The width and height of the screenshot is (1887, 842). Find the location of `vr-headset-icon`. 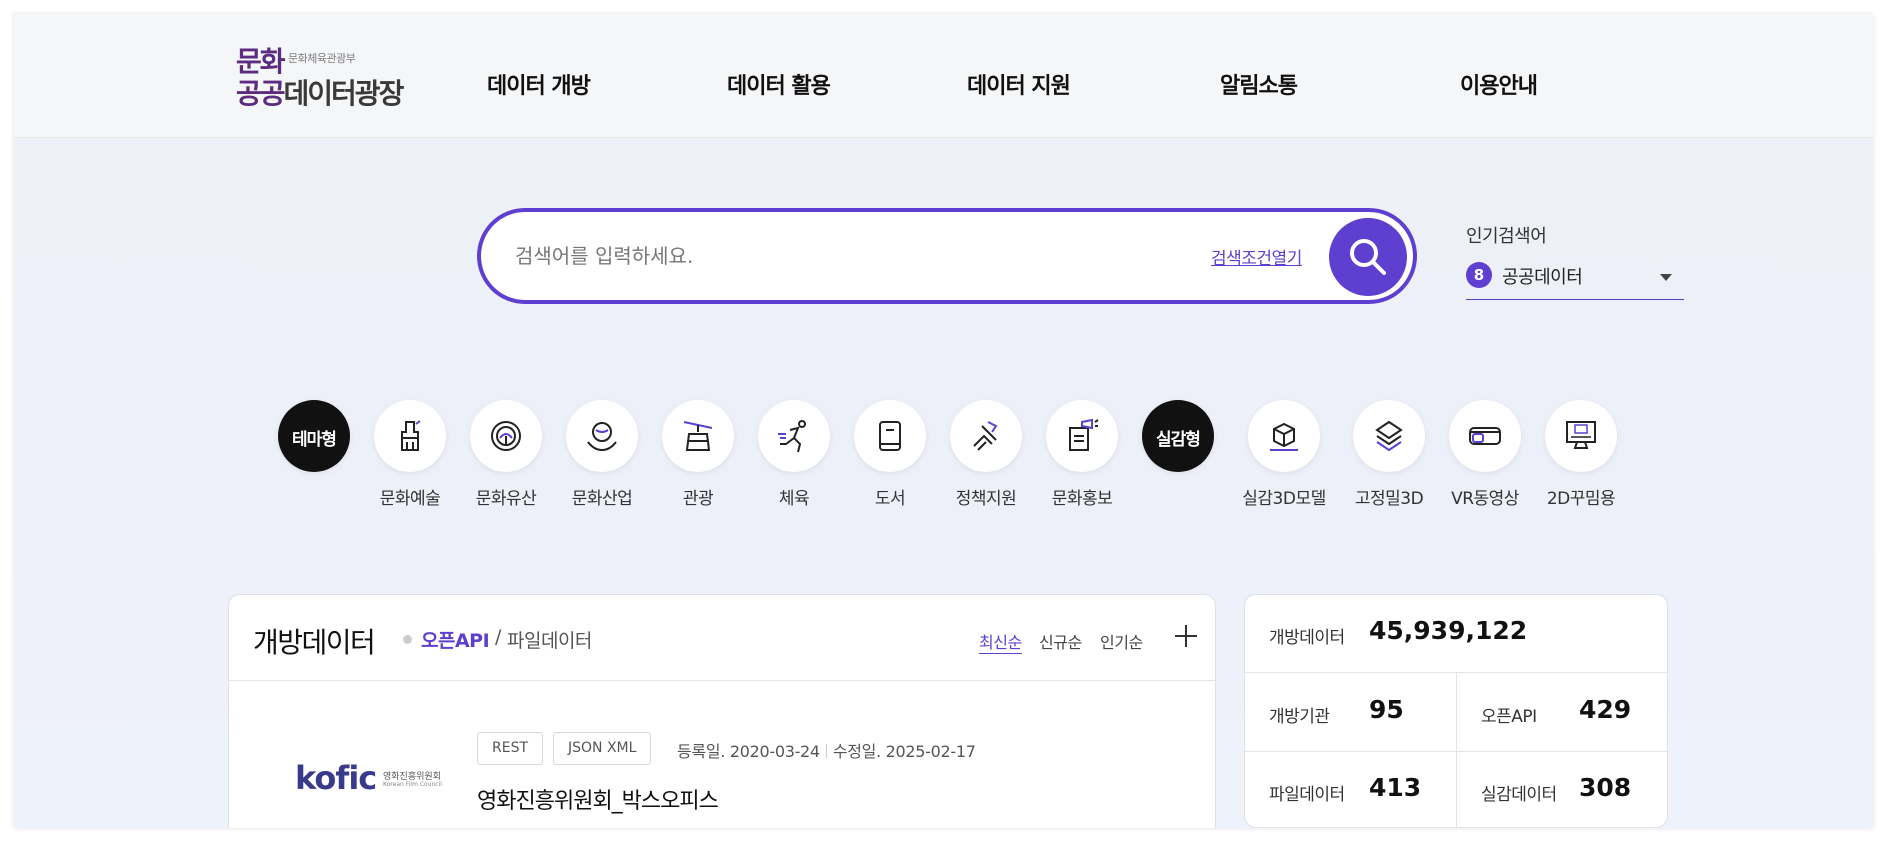

vr-headset-icon is located at coordinates (1485, 436).